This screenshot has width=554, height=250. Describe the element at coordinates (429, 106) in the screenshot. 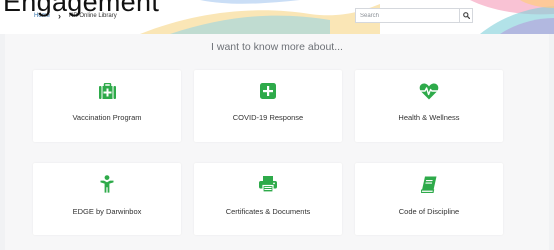

I see `card-health-wellness: Health & Wellness` at that location.